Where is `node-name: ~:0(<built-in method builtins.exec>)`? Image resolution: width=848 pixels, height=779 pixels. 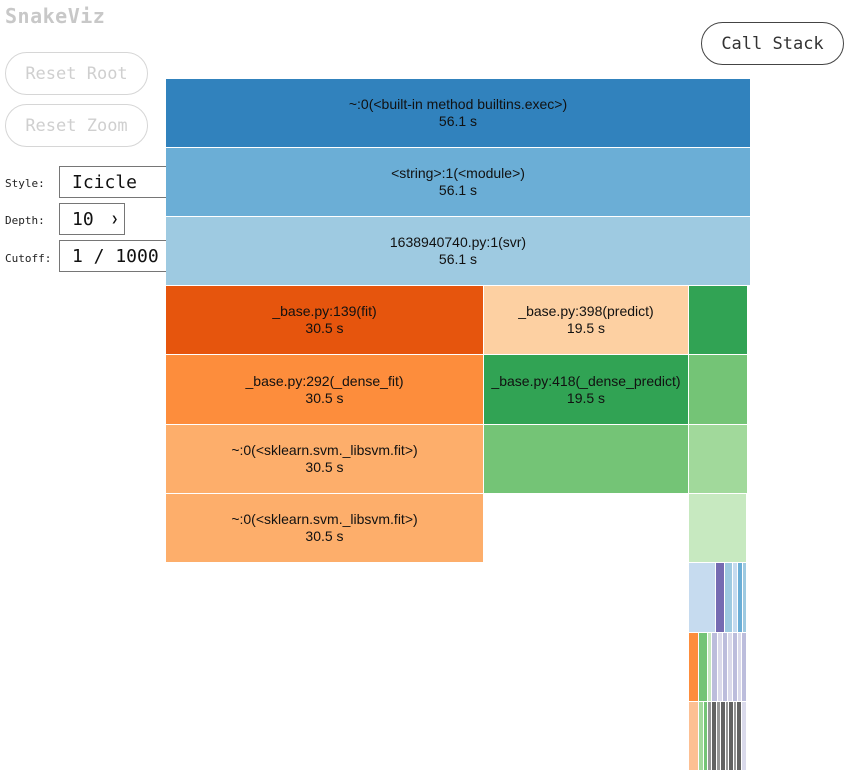 node-name: ~:0(<built-in method builtins.exec>) is located at coordinates (458, 104).